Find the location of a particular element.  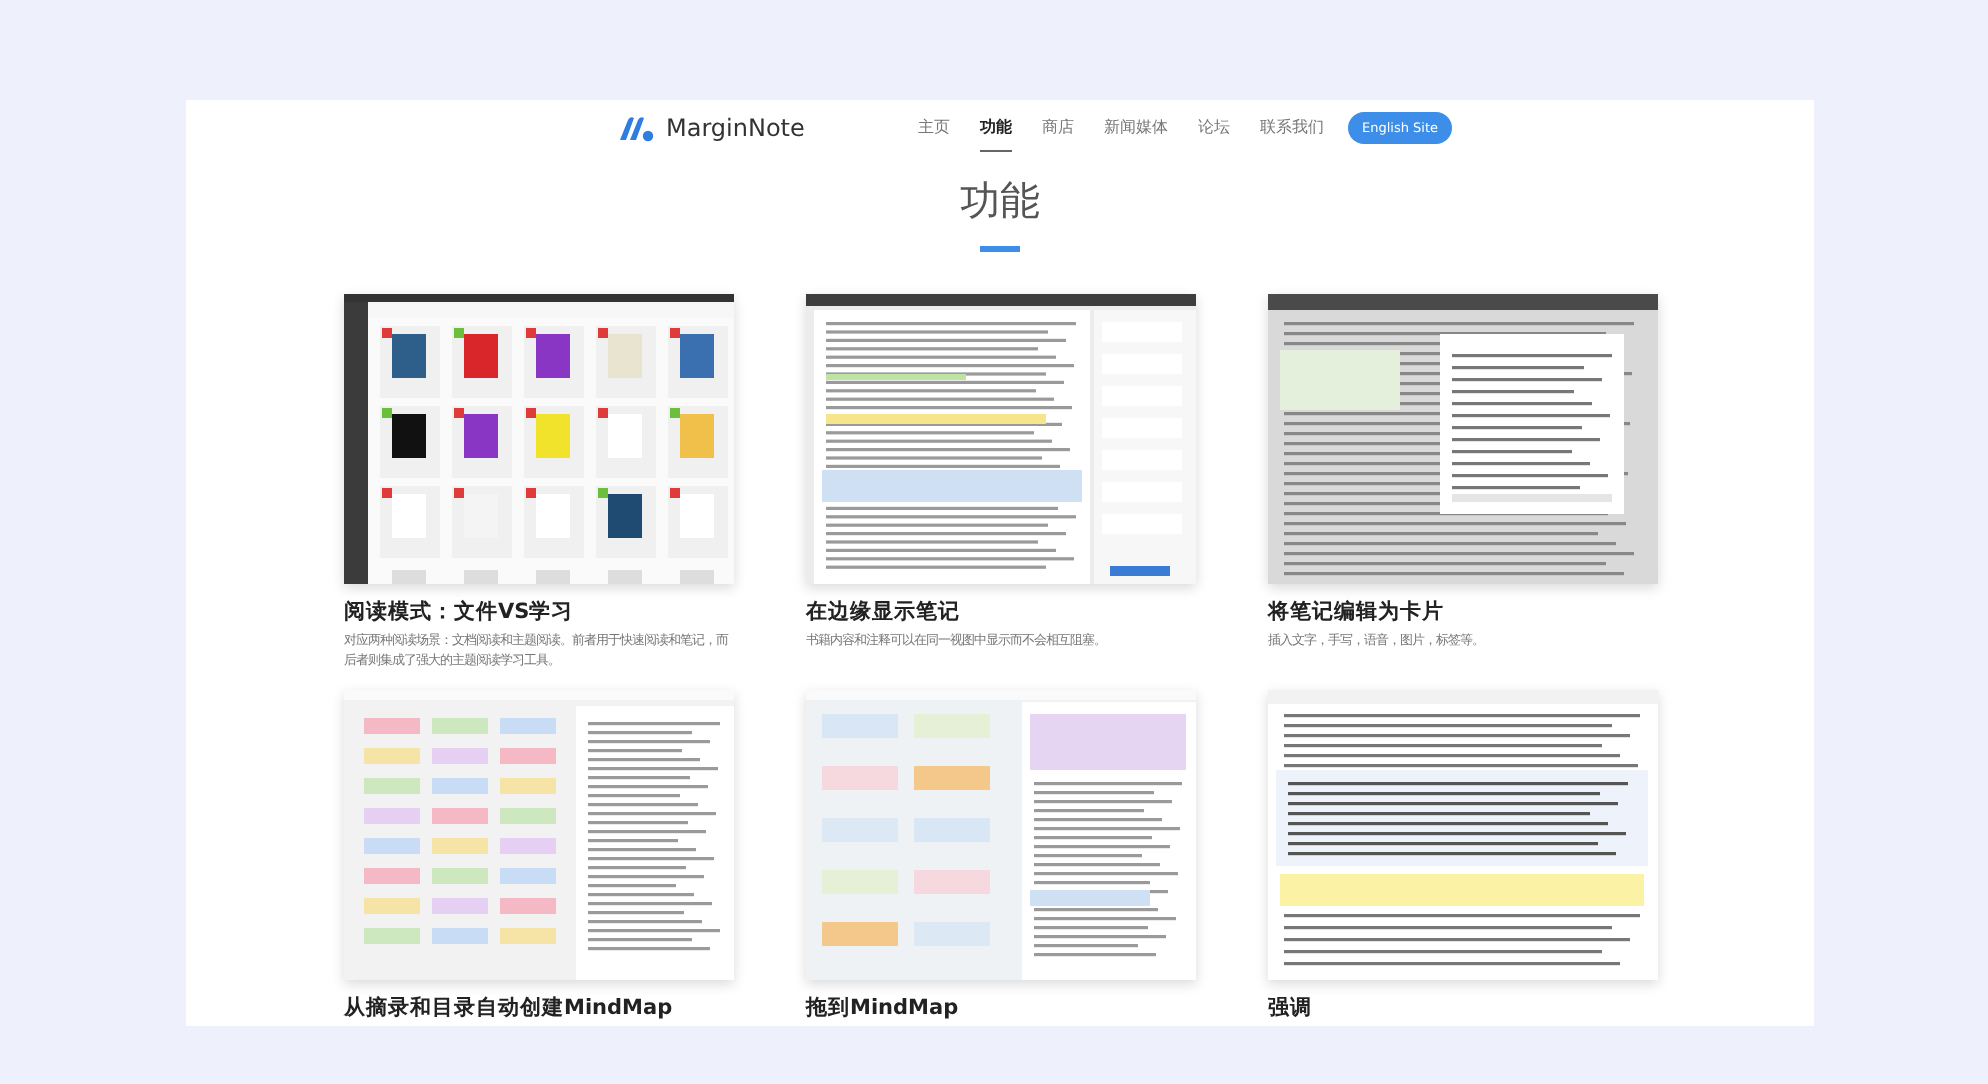

nav-link: 新闻媒体 is located at coordinates (1136, 127).